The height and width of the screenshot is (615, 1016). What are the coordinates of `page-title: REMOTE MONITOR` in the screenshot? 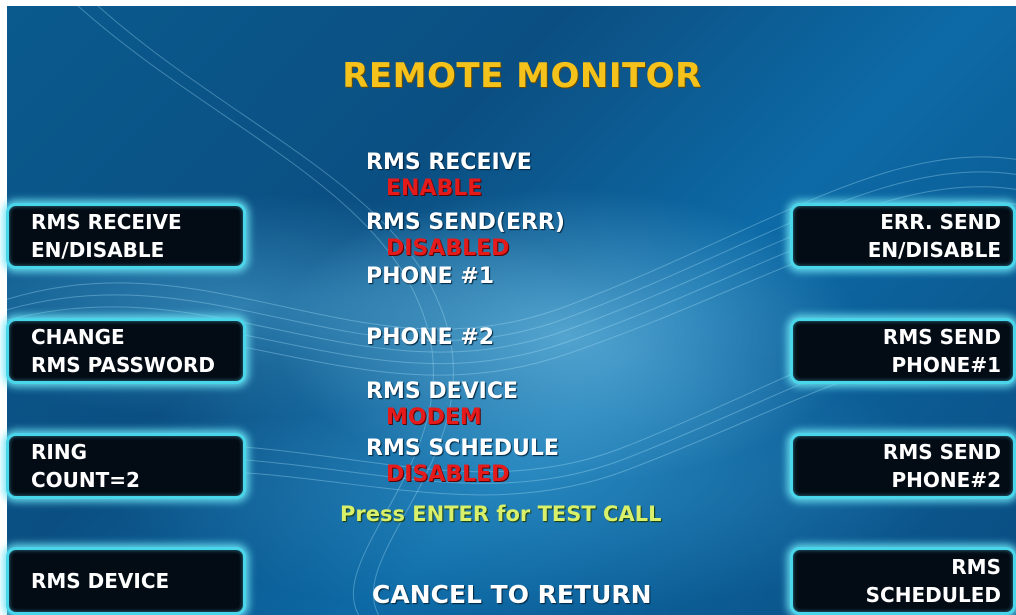 It's located at (522, 76).